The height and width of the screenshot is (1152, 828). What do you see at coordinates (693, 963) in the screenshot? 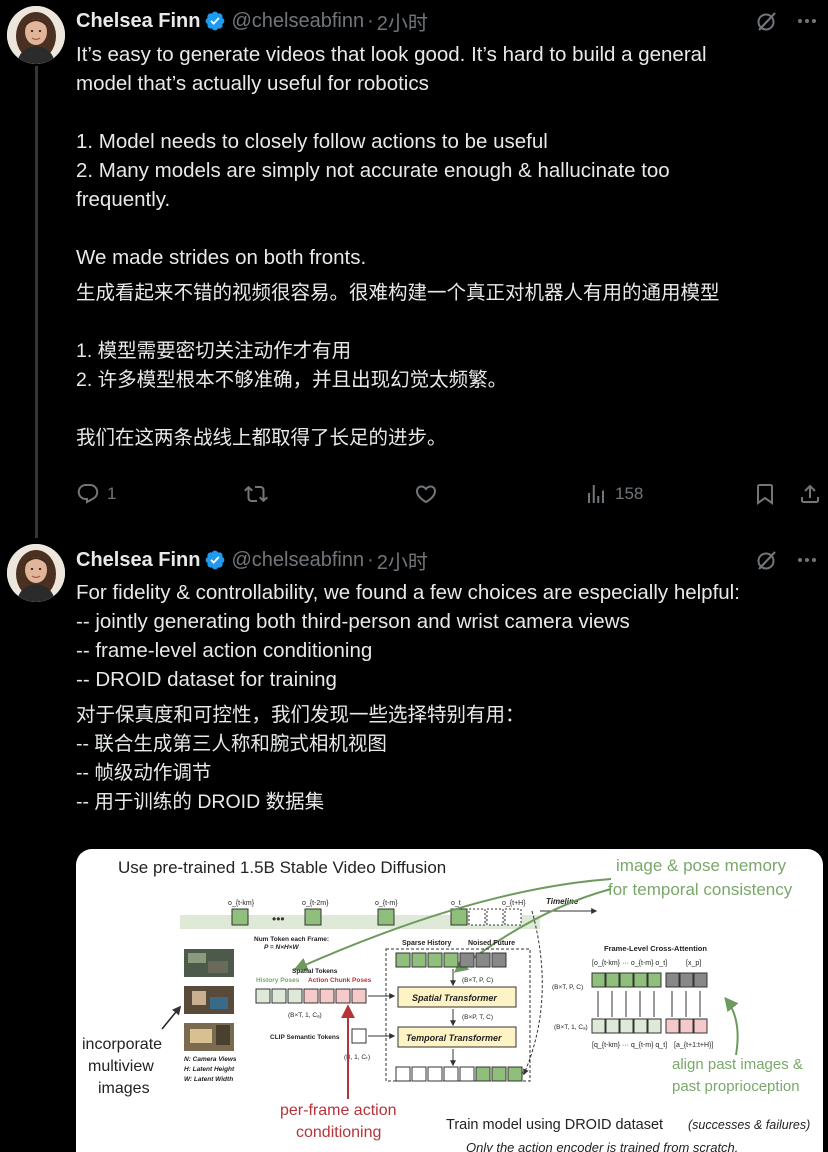
I see `ca-x-label: [x_p]` at bounding box center [693, 963].